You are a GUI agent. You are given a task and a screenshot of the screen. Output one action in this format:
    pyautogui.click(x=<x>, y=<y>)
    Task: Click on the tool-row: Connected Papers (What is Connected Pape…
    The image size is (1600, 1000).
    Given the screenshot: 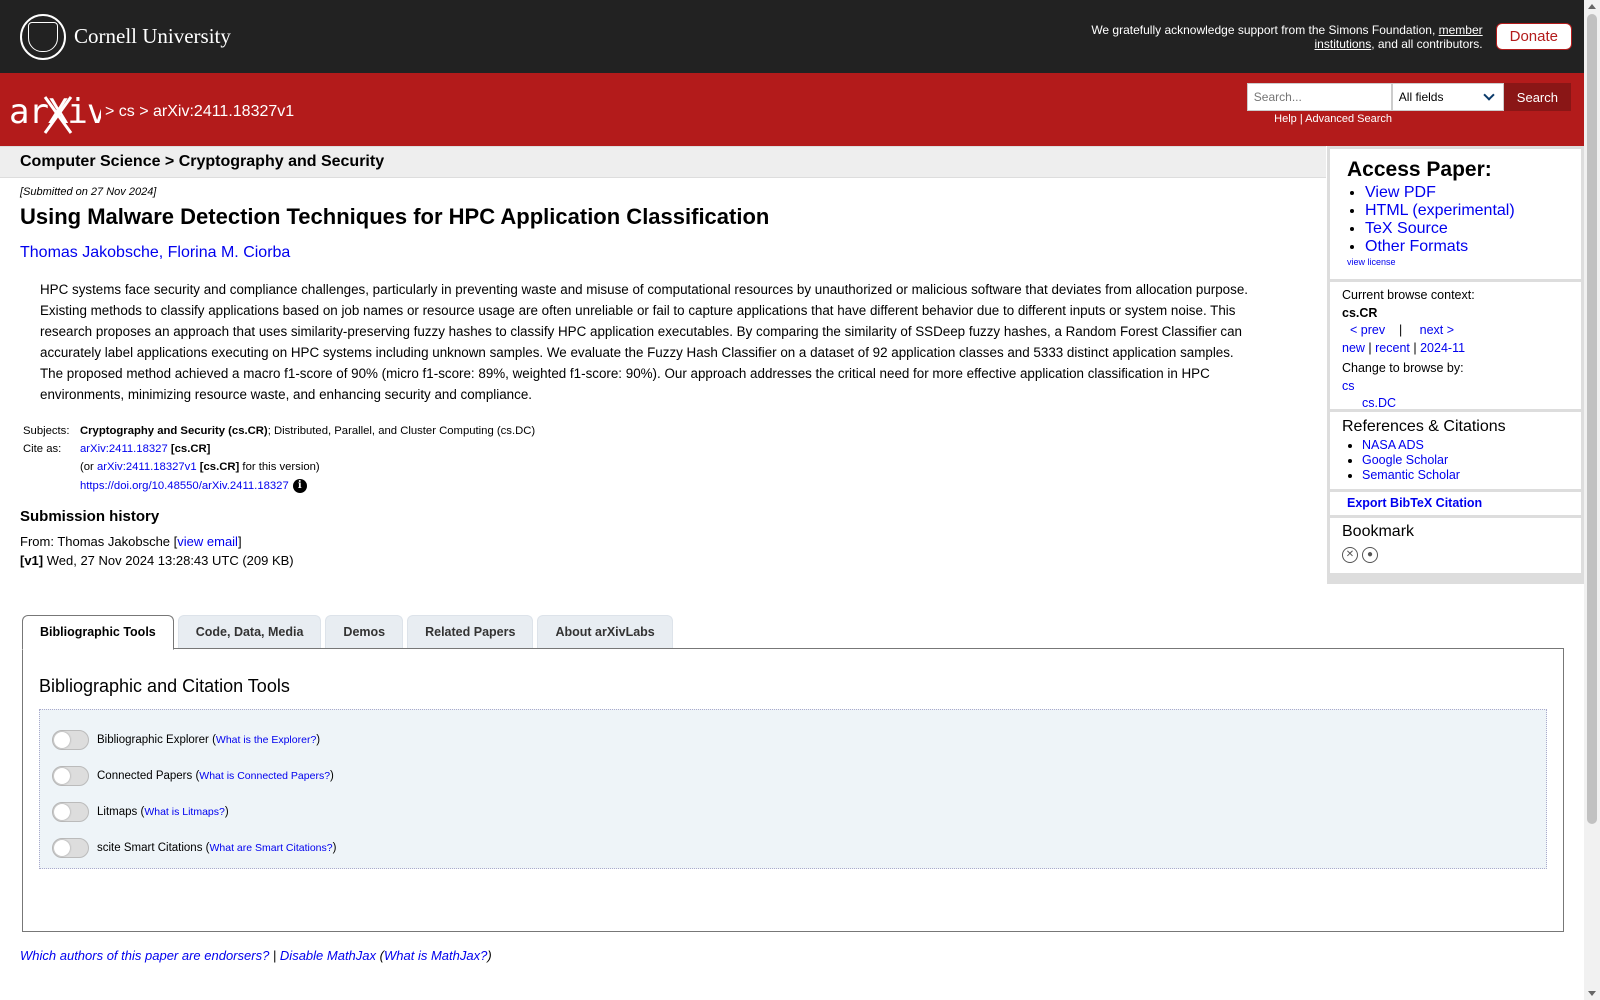 What is the action you would take?
    pyautogui.click(x=793, y=776)
    